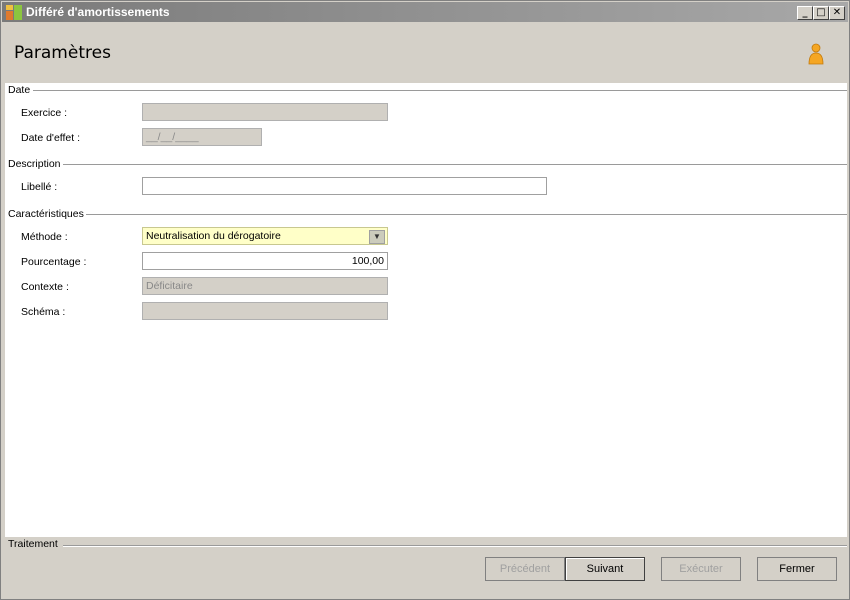 Image resolution: width=850 pixels, height=600 pixels. Describe the element at coordinates (34, 544) in the screenshot. I see `section-title-traitement: Traitement` at that location.